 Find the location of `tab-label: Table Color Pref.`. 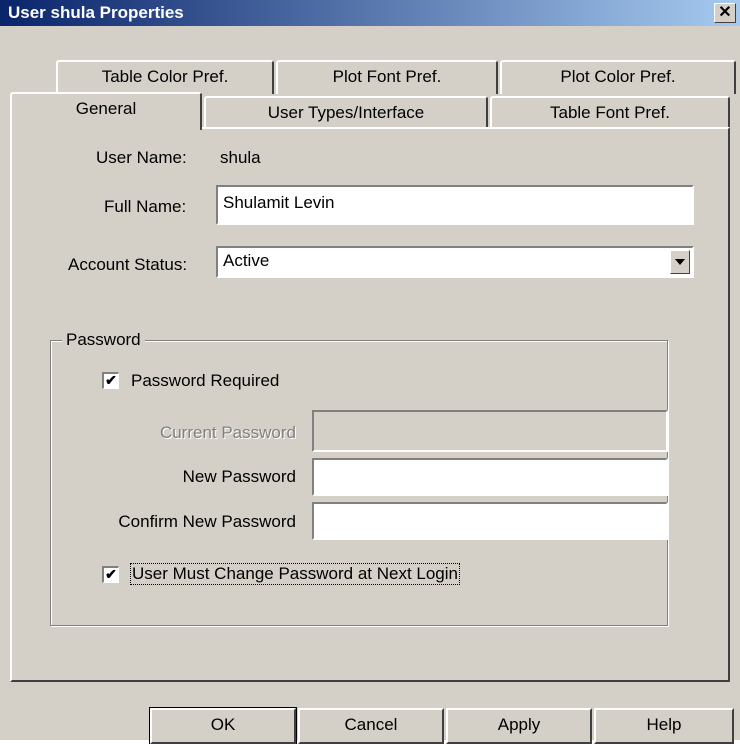

tab-label: Table Color Pref. is located at coordinates (165, 76).